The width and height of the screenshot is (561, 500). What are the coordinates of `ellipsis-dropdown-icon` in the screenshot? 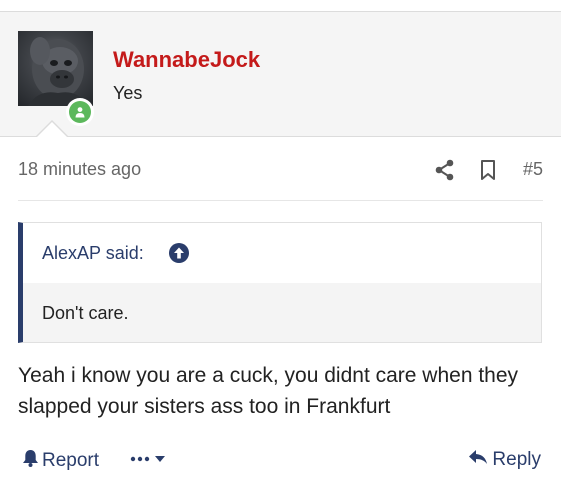 It's located at (150, 461).